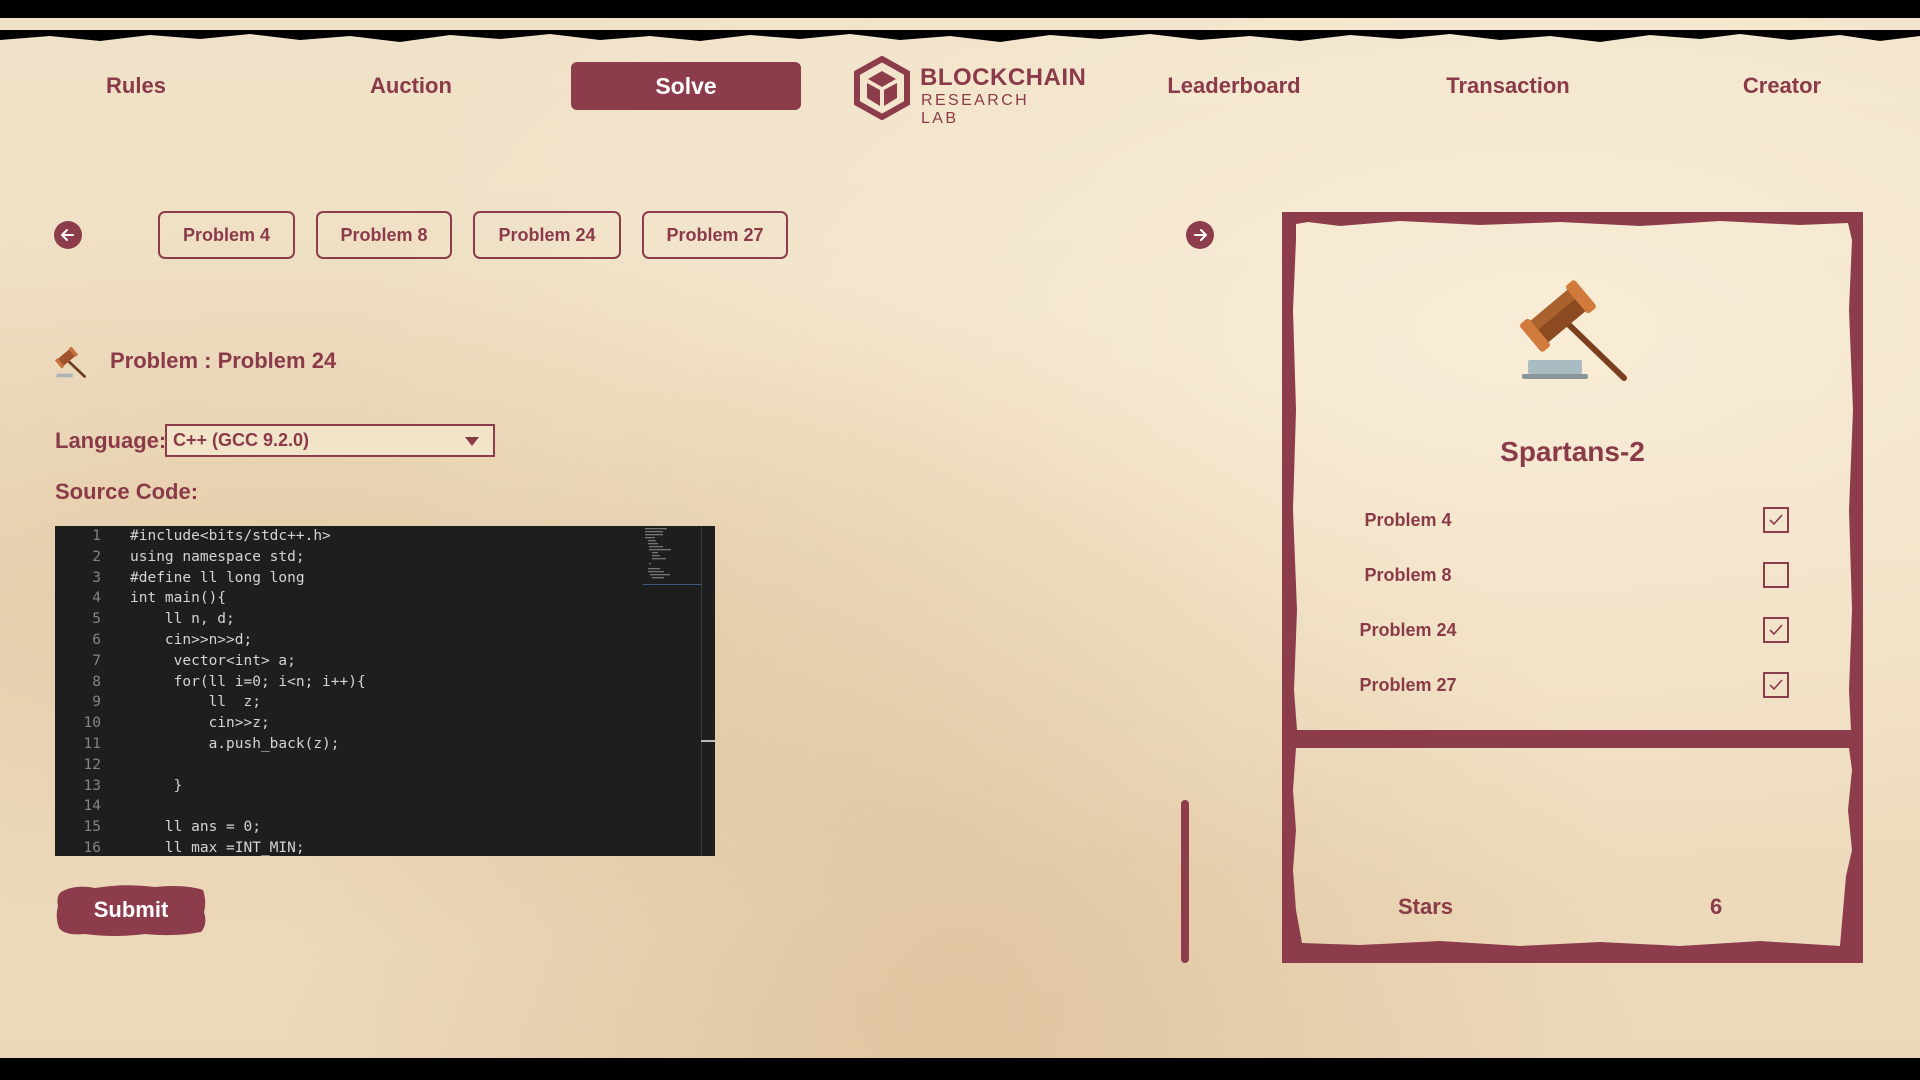 This screenshot has width=1920, height=1080. What do you see at coordinates (217, 848) in the screenshot?
I see `line-code: ll max =INT_MIN;` at bounding box center [217, 848].